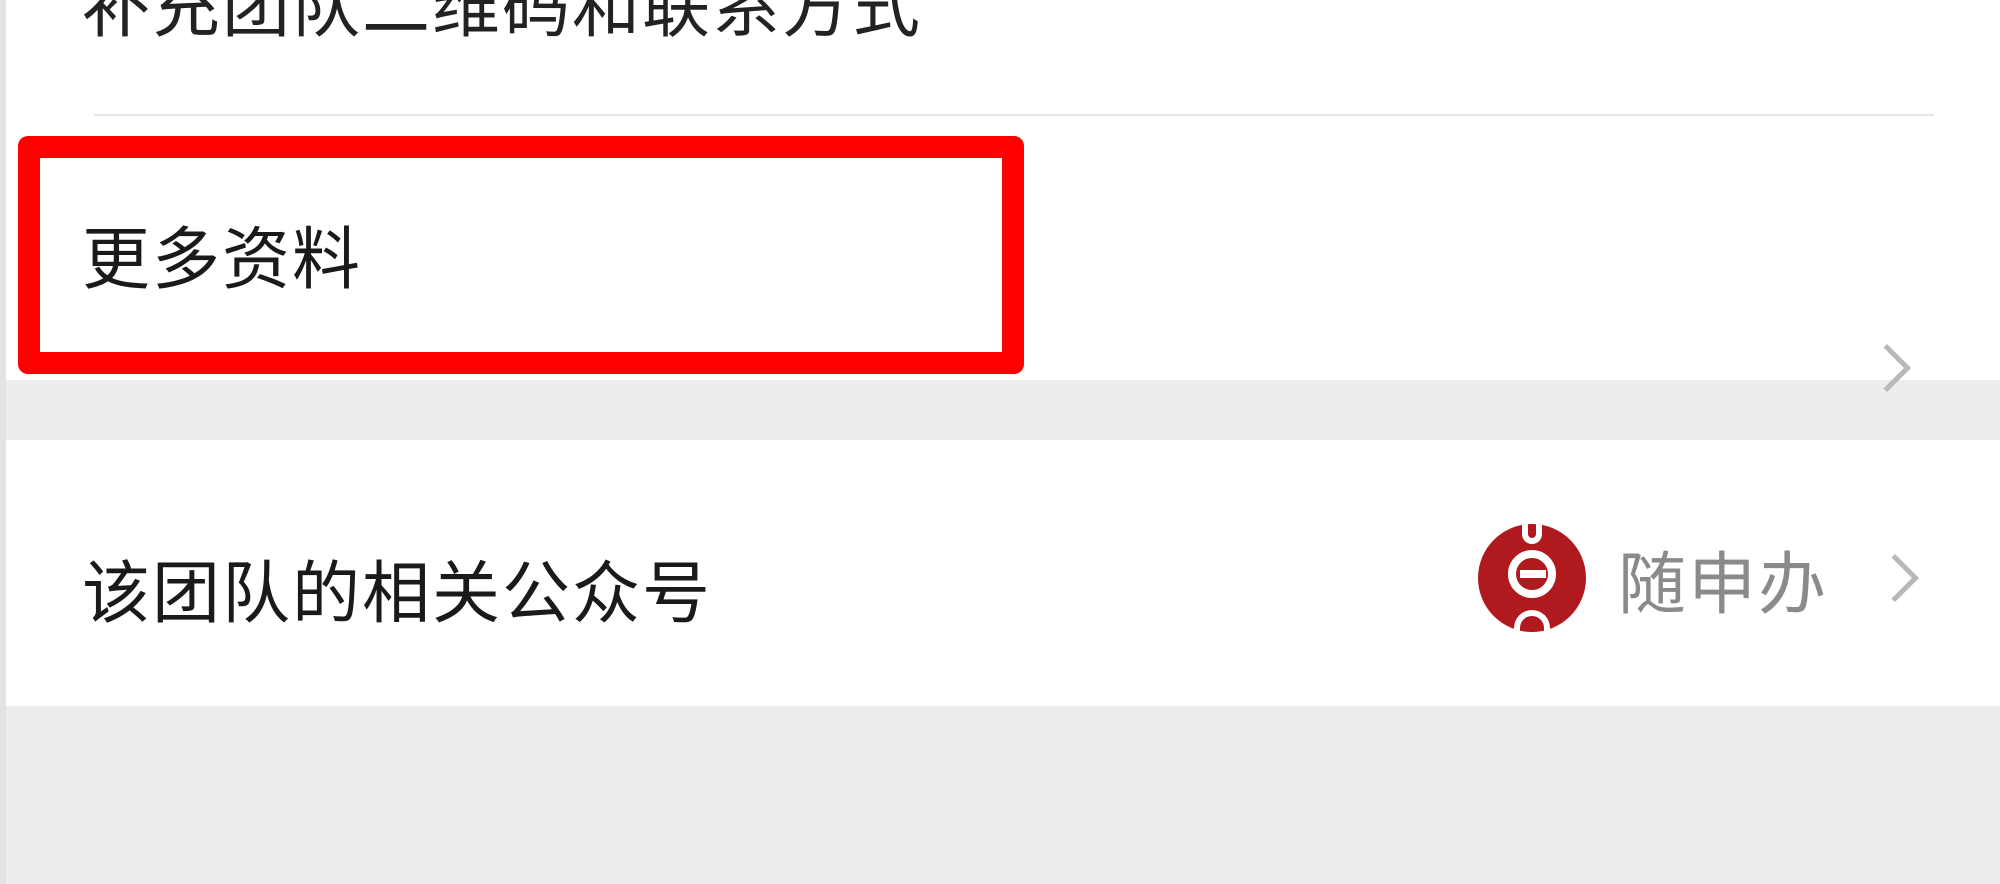  Describe the element at coordinates (397, 594) in the screenshot. I see `related-accounts-label: 该团队的相关公众号` at that location.